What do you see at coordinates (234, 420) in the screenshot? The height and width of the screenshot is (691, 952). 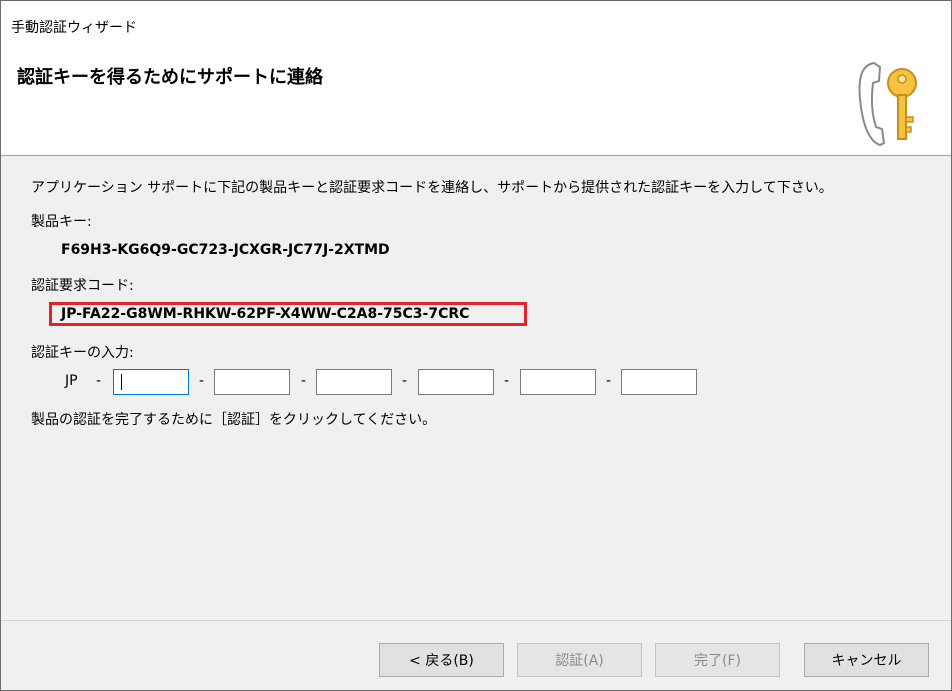 I see `complete-note: 製品の認証を完了するために［認証］をクリックしてください。` at bounding box center [234, 420].